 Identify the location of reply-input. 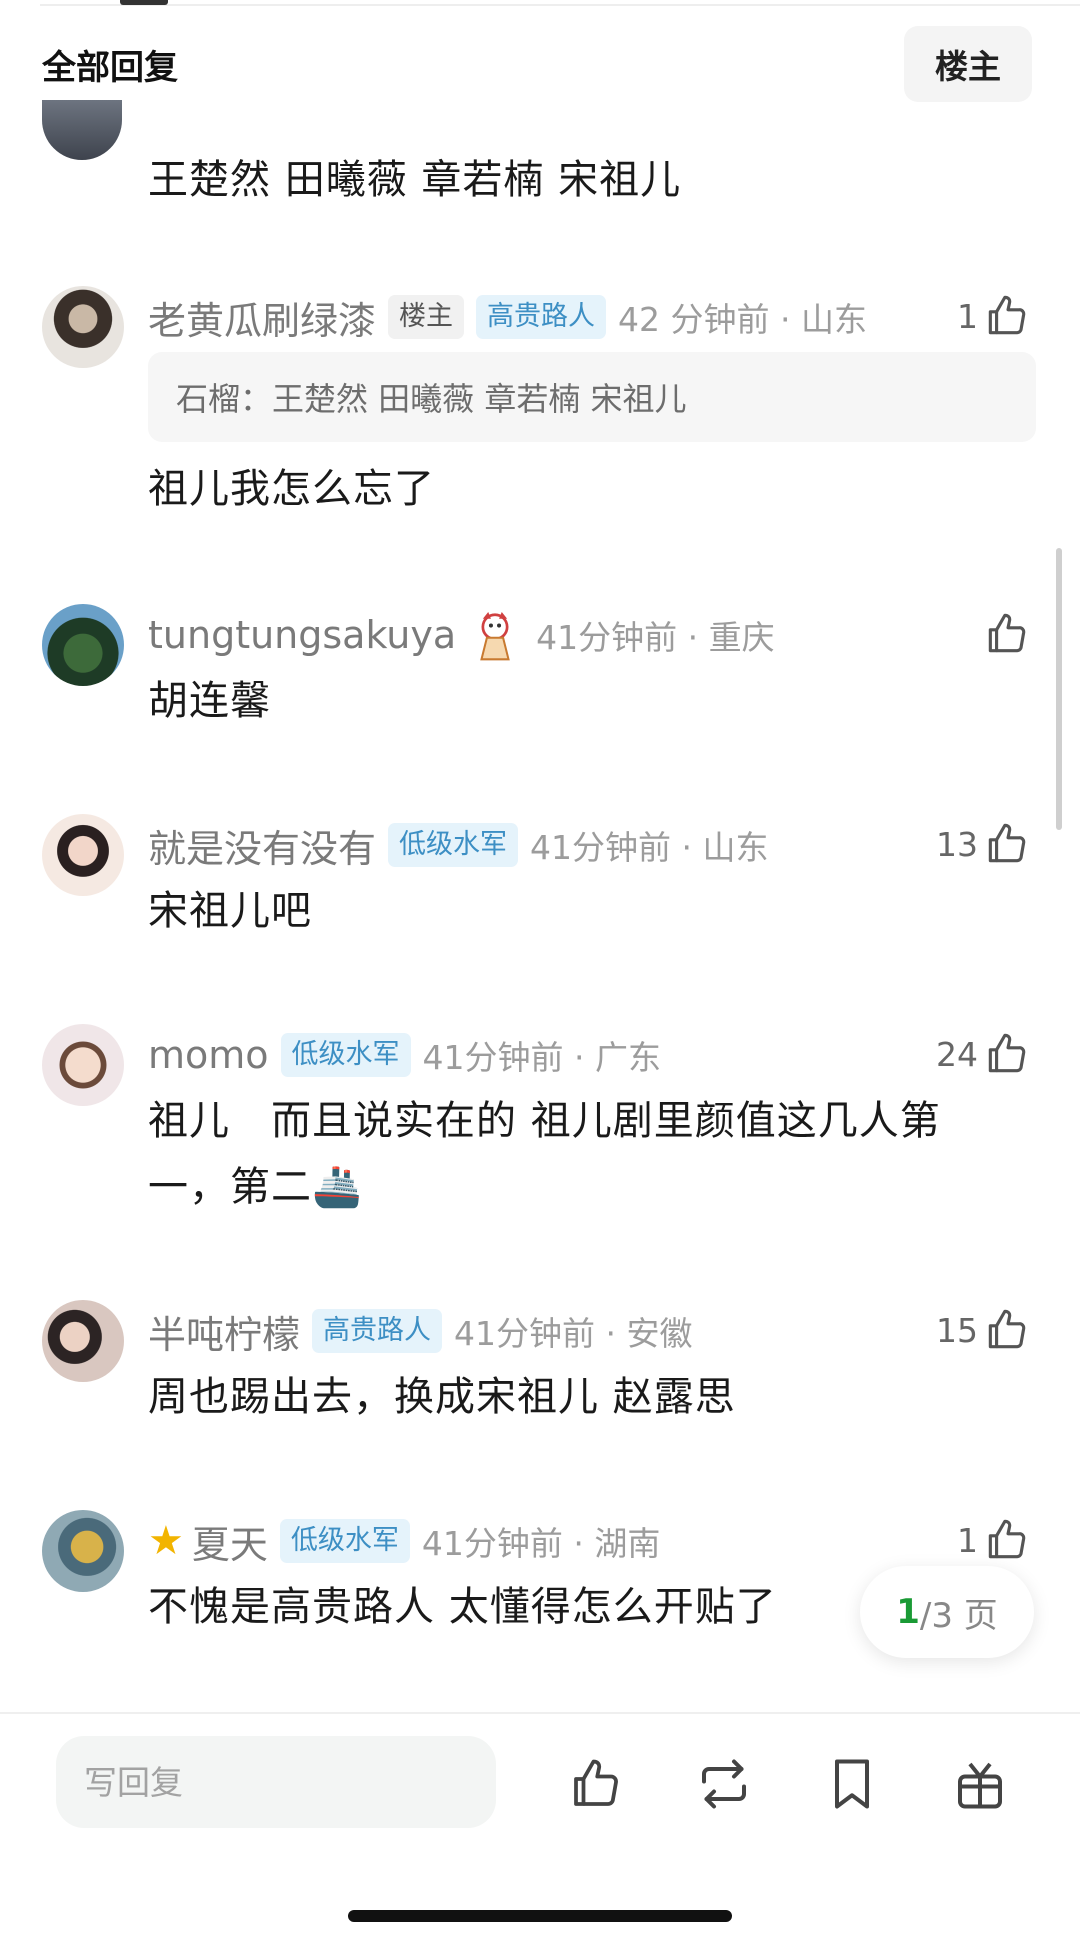
(276, 1782).